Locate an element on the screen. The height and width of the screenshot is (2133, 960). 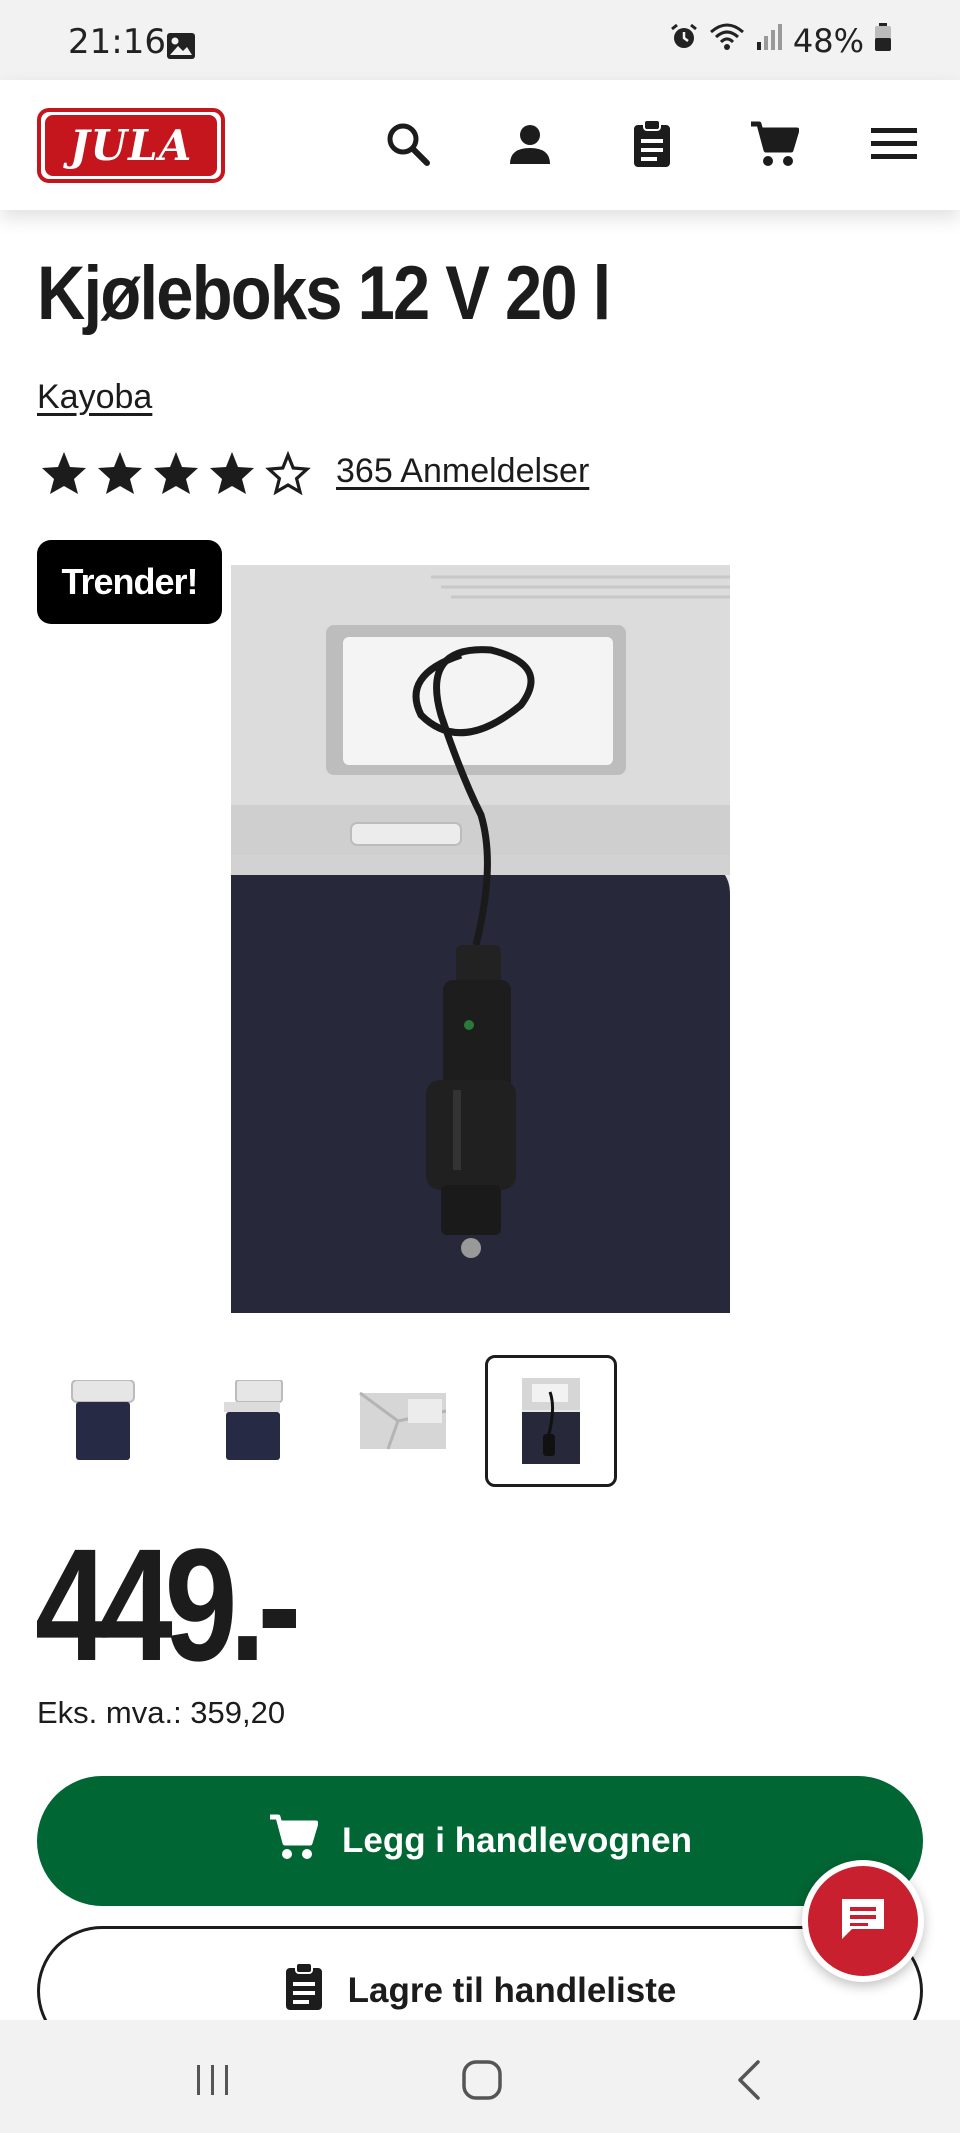
back-icon is located at coordinates (750, 2080).